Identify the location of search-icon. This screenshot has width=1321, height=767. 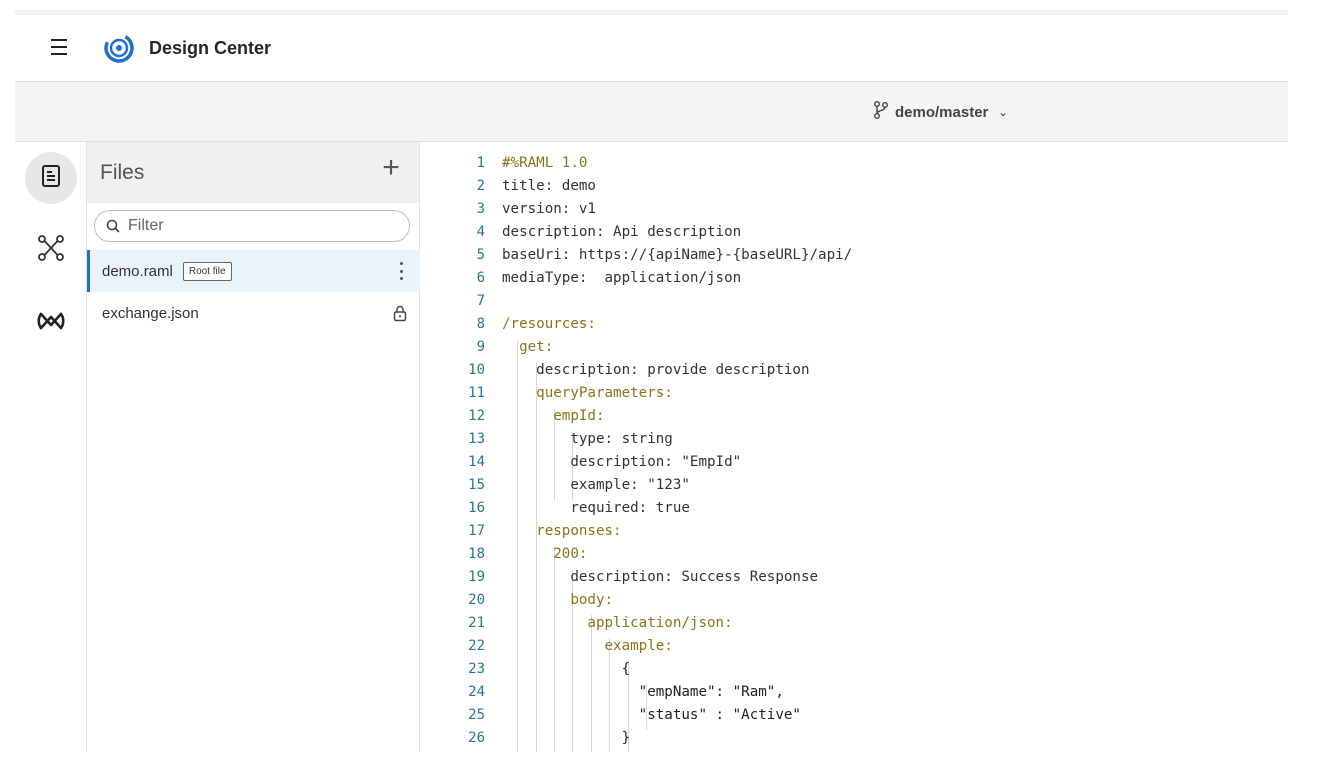
(113, 226).